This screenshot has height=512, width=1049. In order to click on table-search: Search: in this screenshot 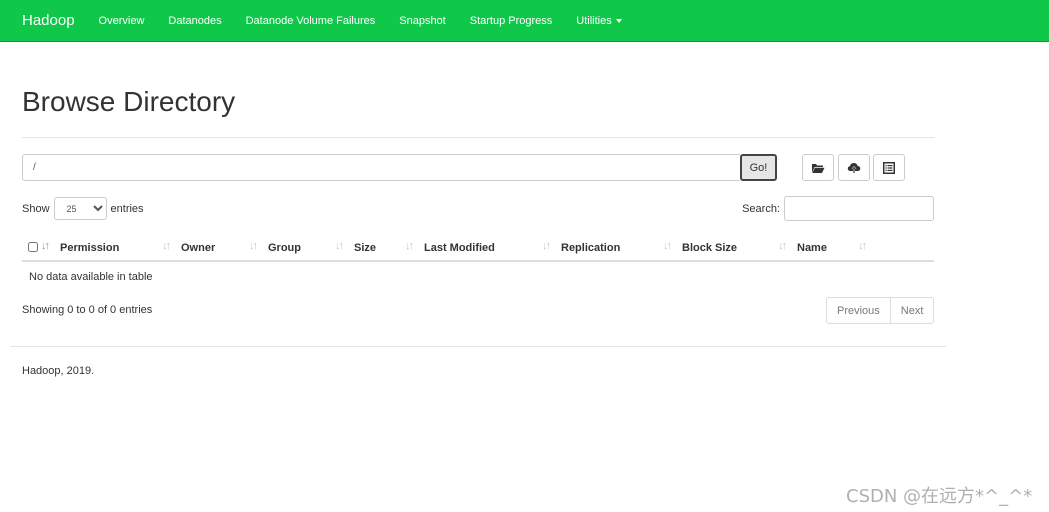, I will do `click(838, 208)`.